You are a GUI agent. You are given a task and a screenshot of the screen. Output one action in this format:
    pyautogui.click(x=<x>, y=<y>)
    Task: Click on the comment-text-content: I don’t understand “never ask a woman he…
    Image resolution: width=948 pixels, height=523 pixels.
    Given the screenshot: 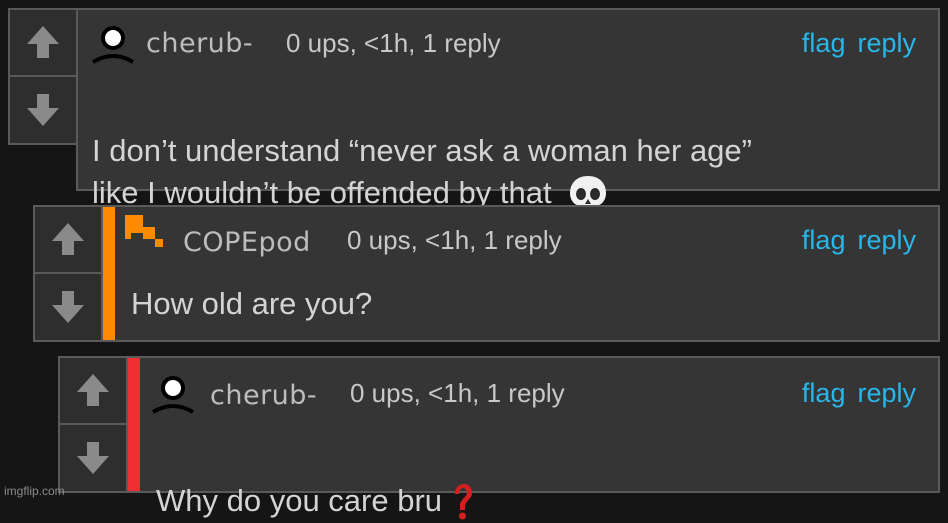 What is the action you would take?
    pyautogui.click(x=422, y=171)
    